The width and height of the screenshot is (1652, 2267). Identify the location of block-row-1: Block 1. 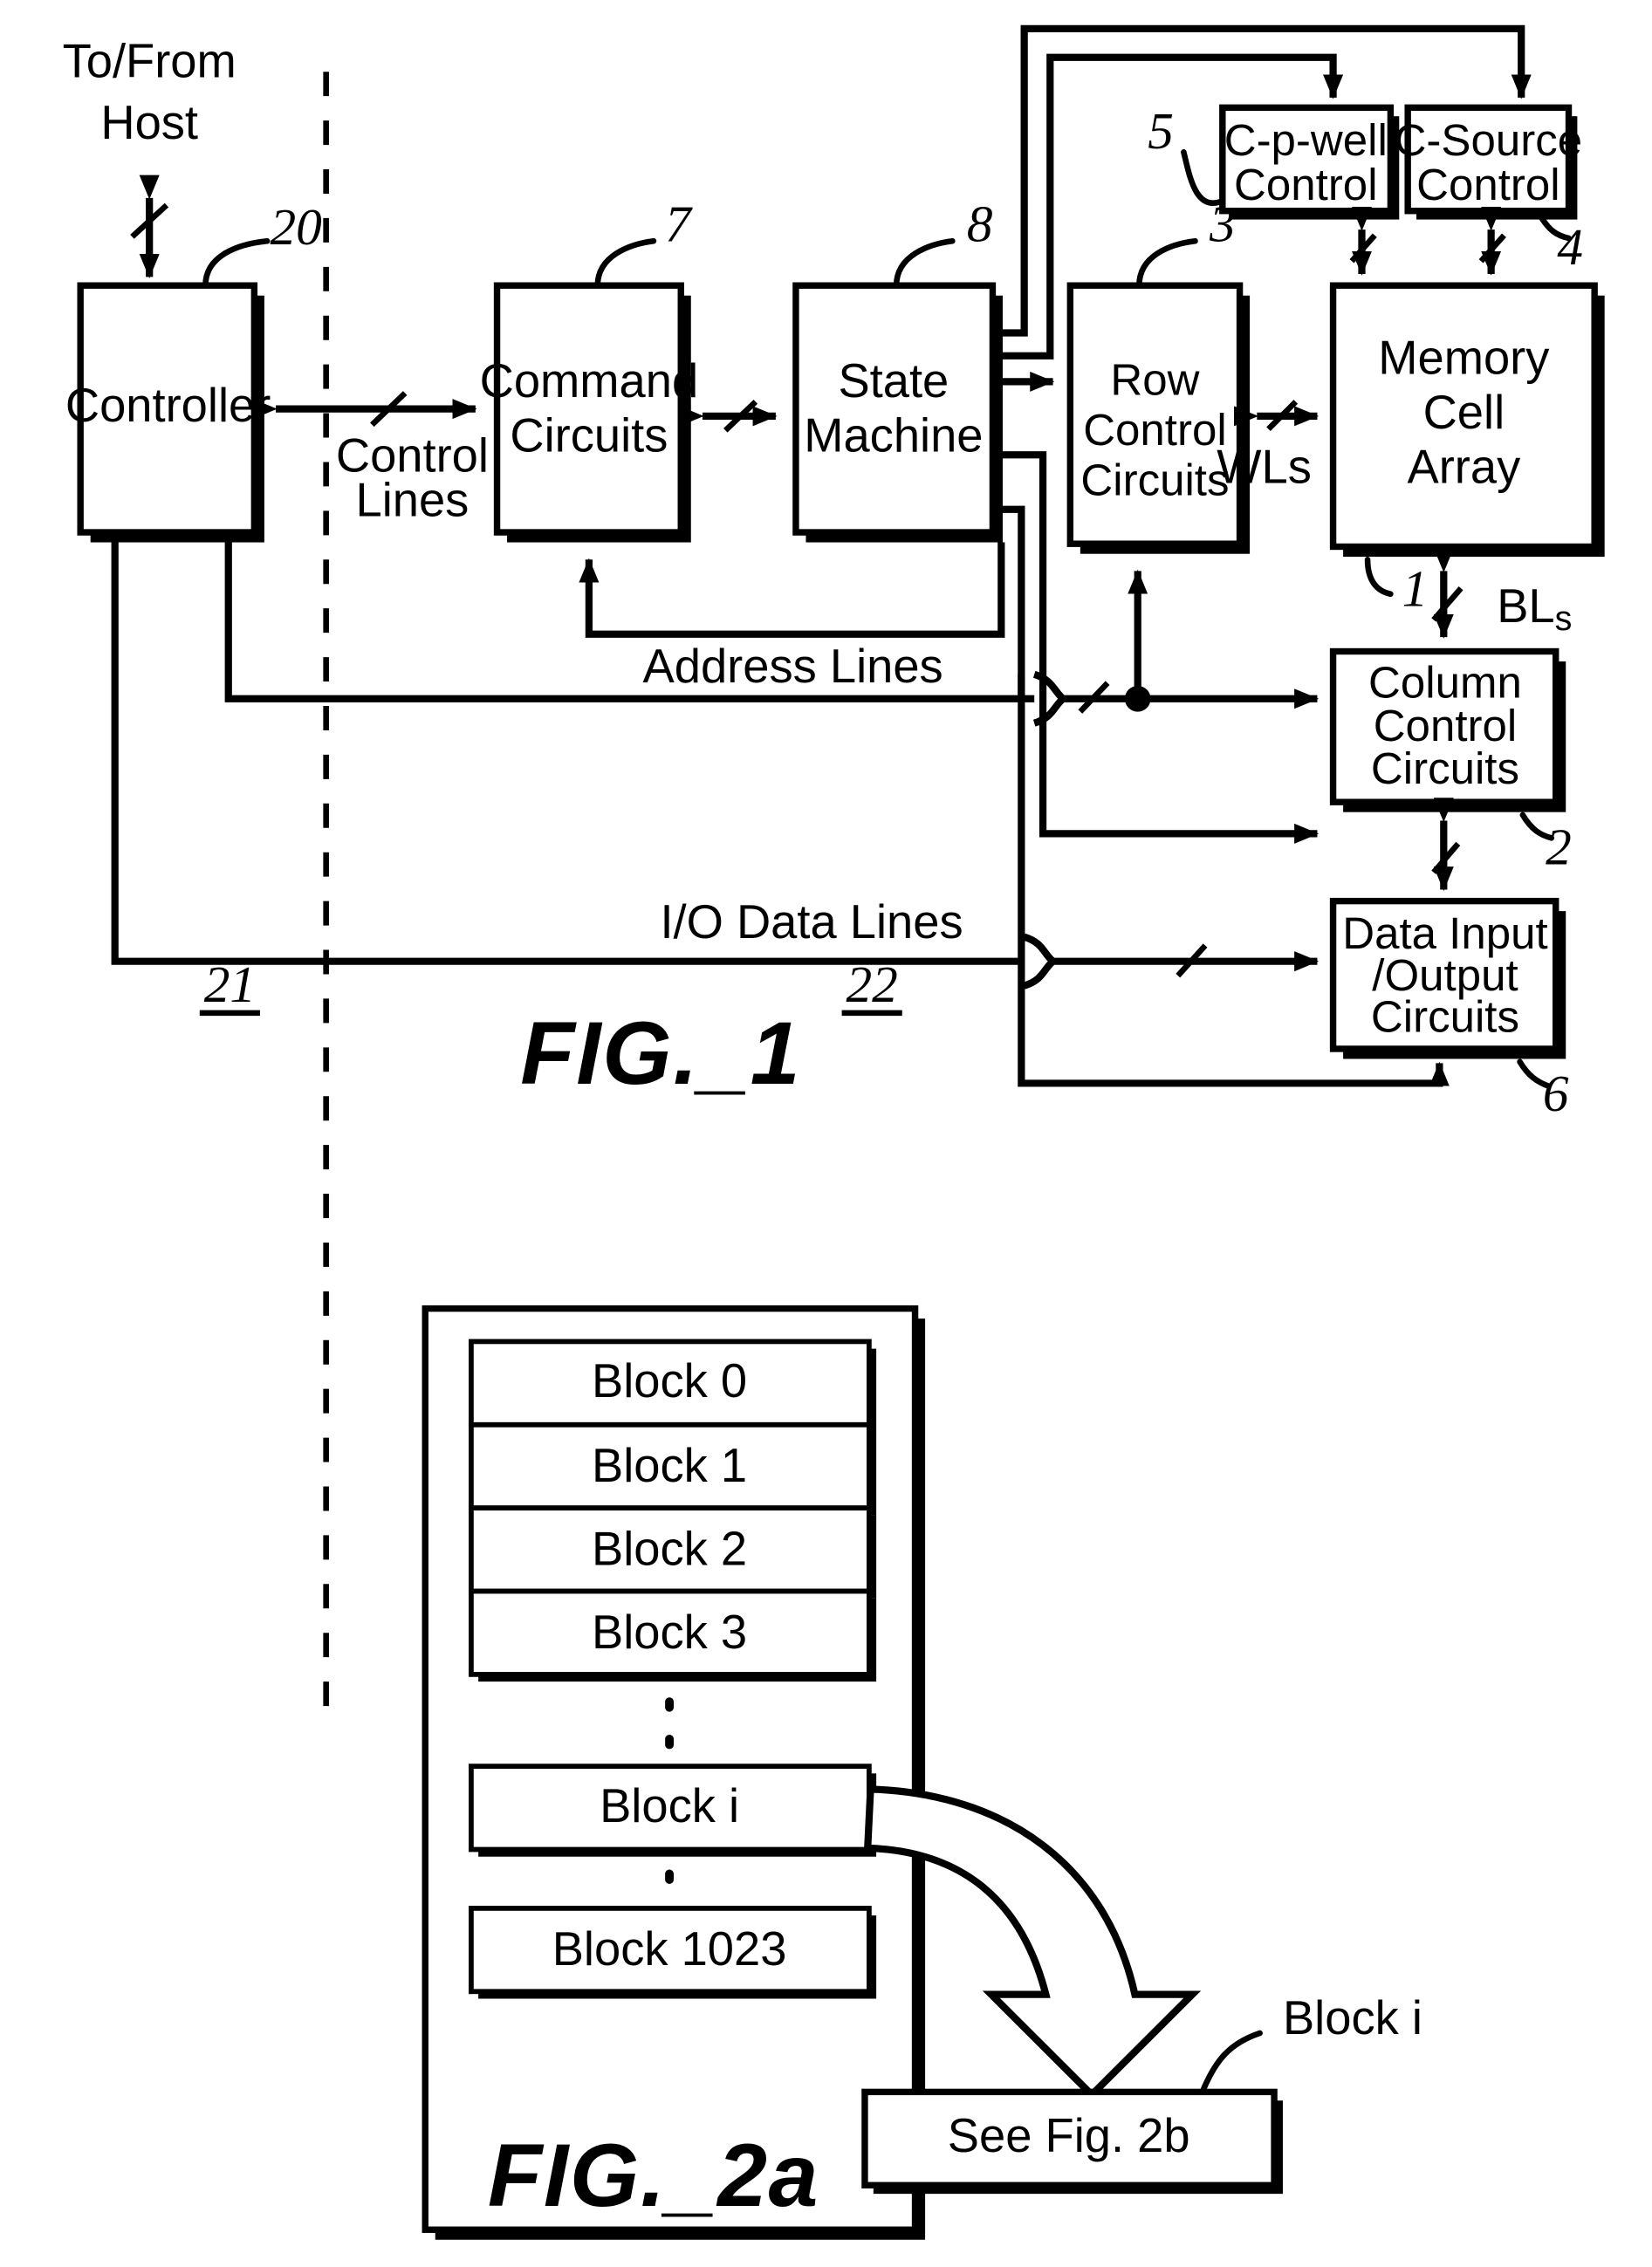
(673, 1469).